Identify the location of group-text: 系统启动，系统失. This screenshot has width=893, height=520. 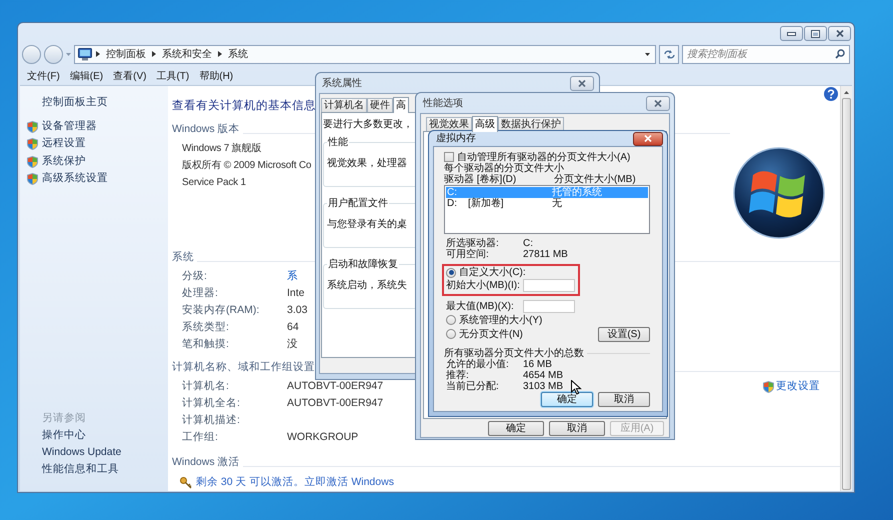
(367, 285).